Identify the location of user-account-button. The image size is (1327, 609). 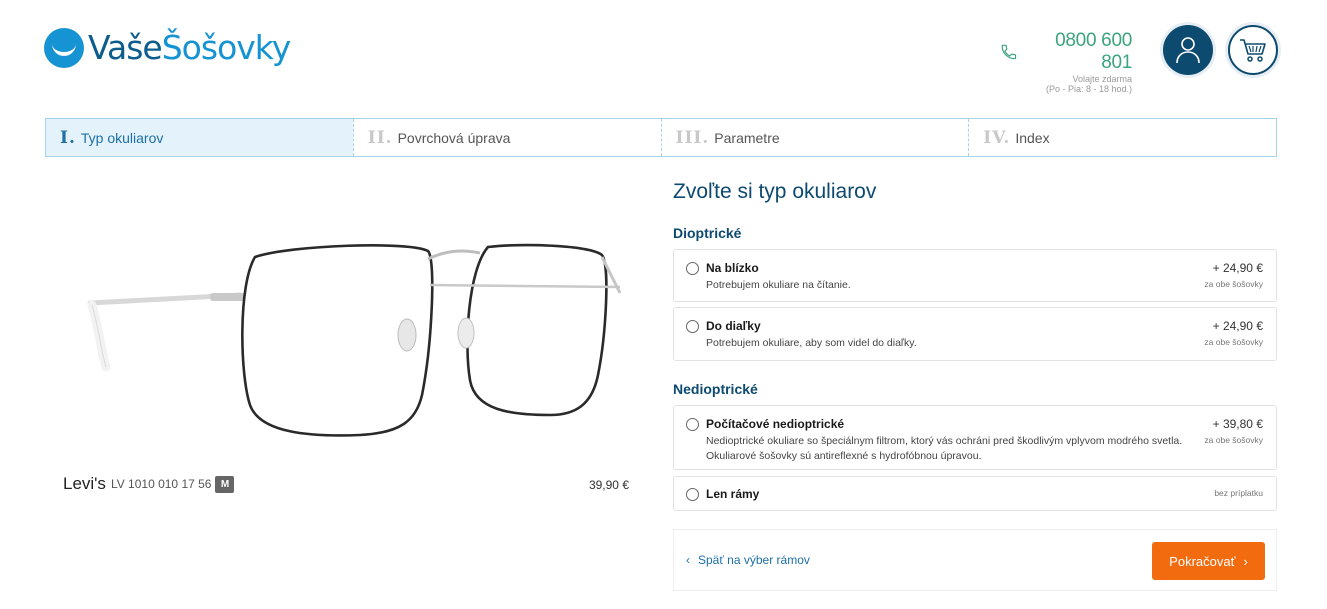
(1188, 50).